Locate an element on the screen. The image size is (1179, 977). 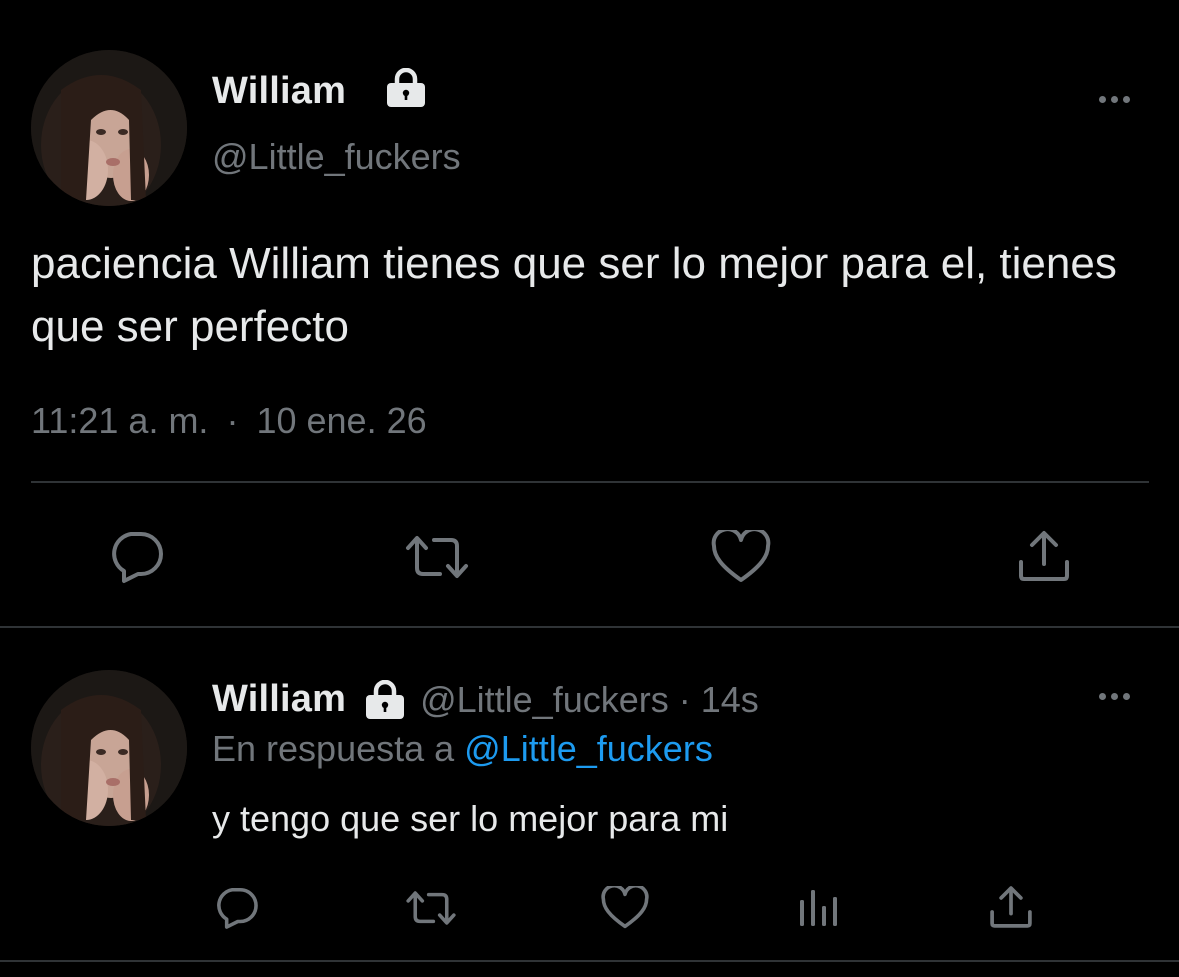
reply-context: En respuesta a @Little_fuckers is located at coordinates (462, 749).